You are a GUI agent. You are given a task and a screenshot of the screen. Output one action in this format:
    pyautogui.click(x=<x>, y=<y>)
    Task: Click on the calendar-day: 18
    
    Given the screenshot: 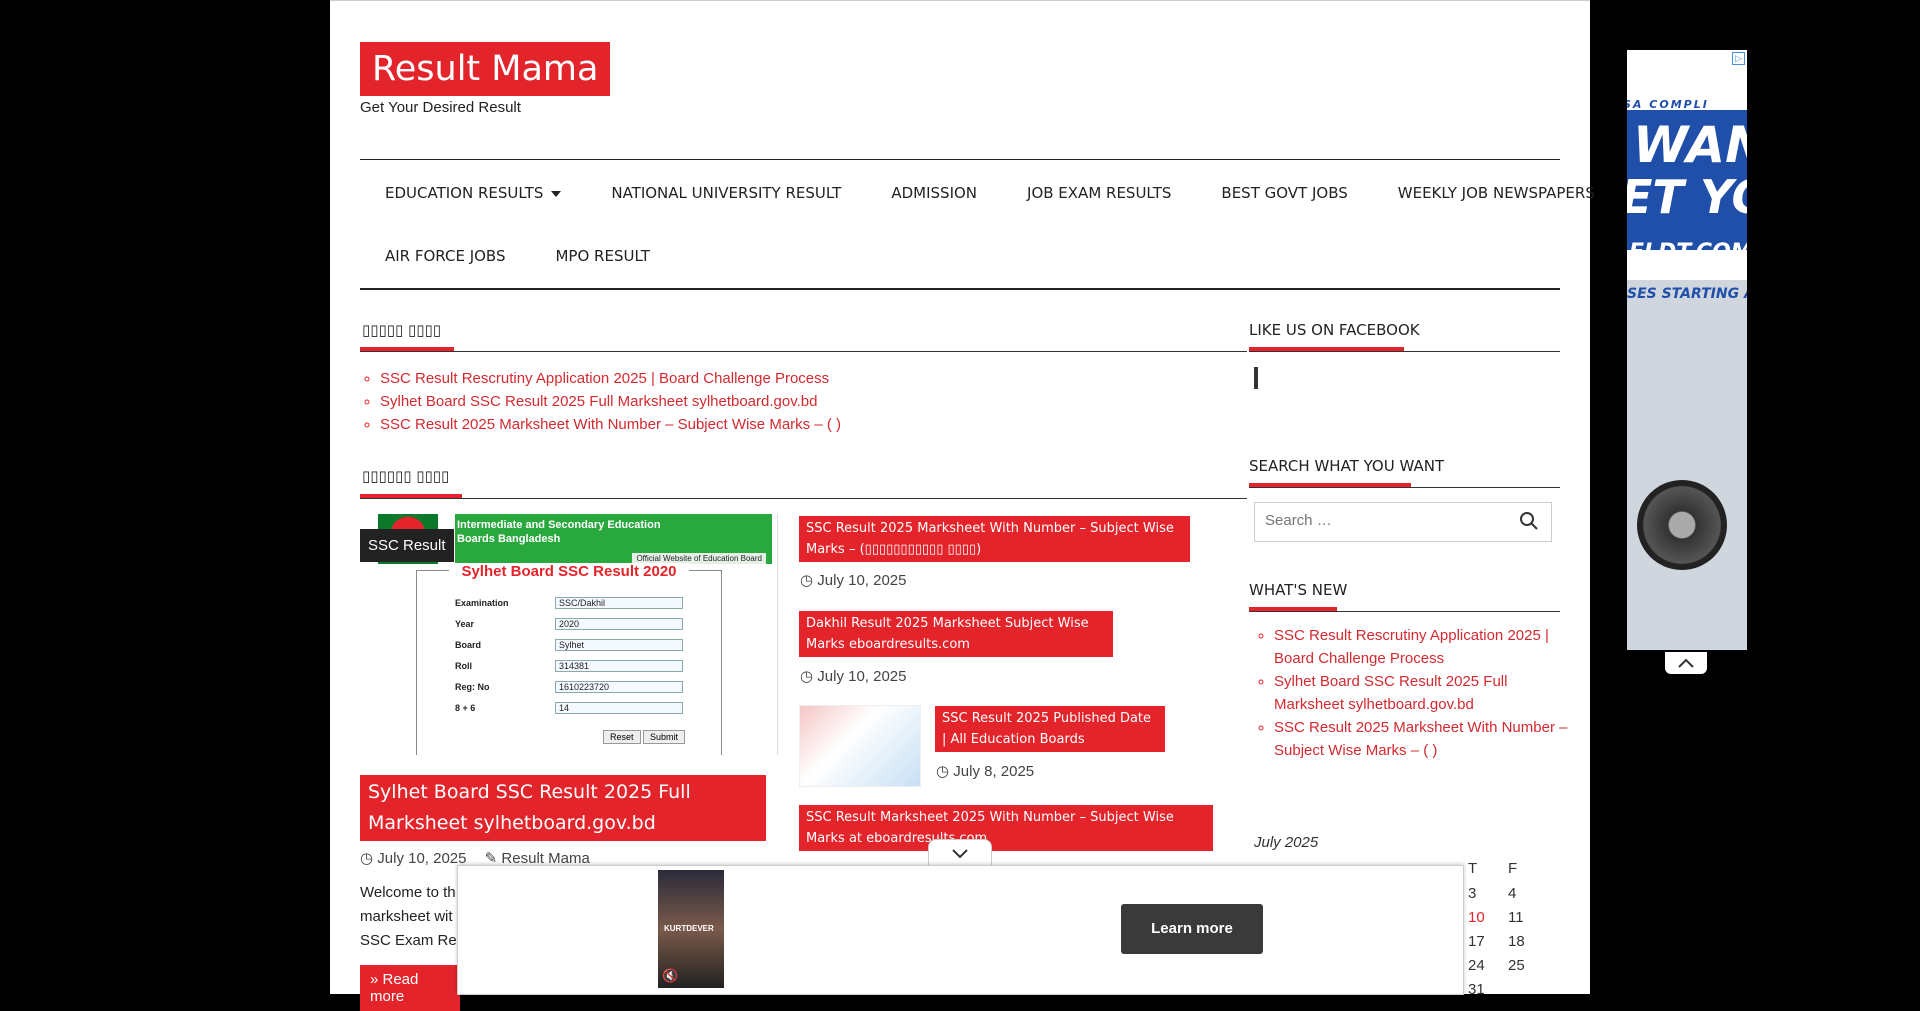 What is the action you would take?
    pyautogui.click(x=1516, y=941)
    